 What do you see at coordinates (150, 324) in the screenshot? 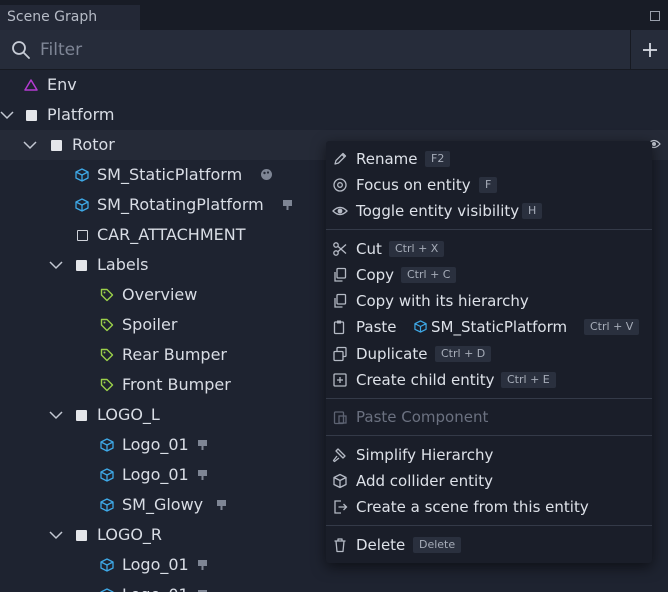
I see `tree-row-label: Spoiler` at bounding box center [150, 324].